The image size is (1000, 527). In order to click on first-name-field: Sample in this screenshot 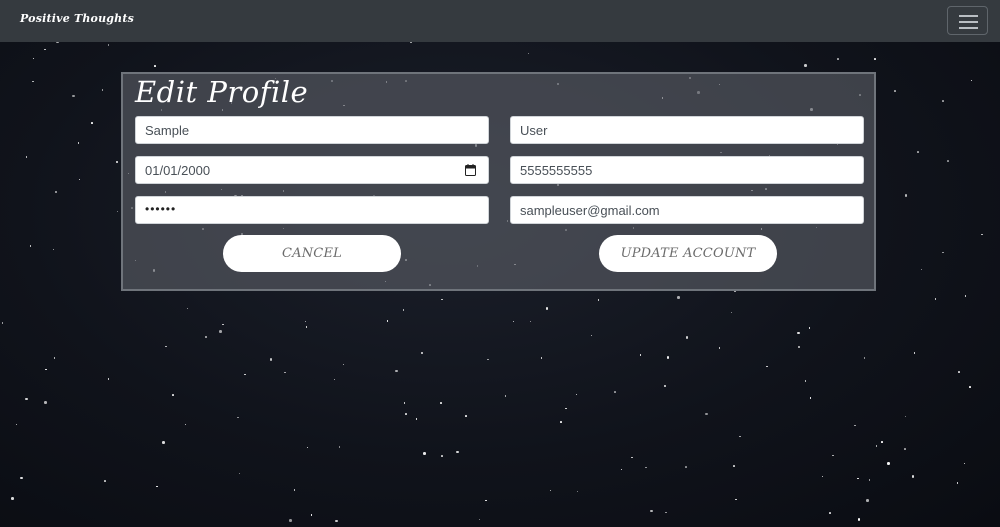, I will do `click(312, 130)`.